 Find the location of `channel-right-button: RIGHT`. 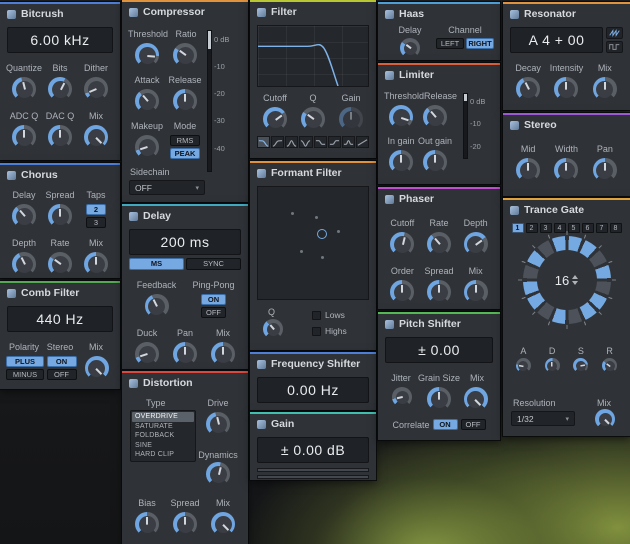

channel-right-button: RIGHT is located at coordinates (480, 43).